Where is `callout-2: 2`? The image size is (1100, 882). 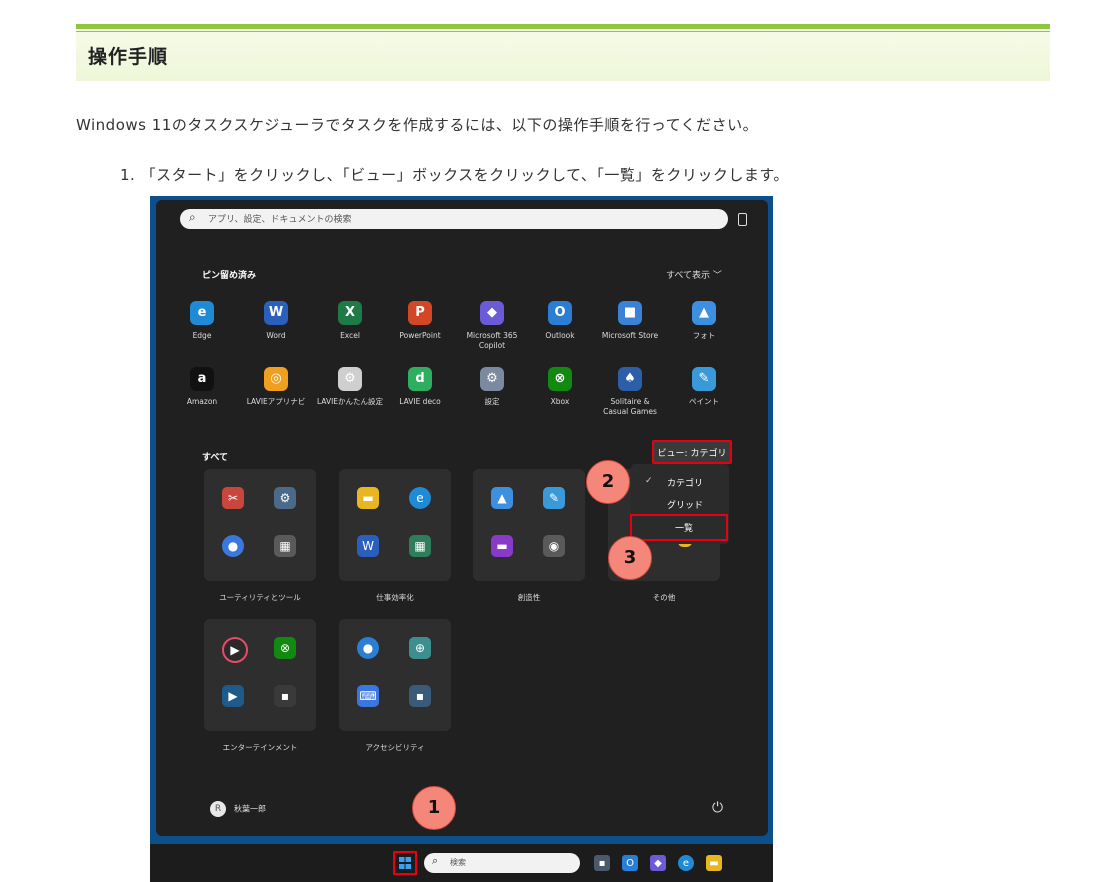
callout-2: 2 is located at coordinates (608, 482).